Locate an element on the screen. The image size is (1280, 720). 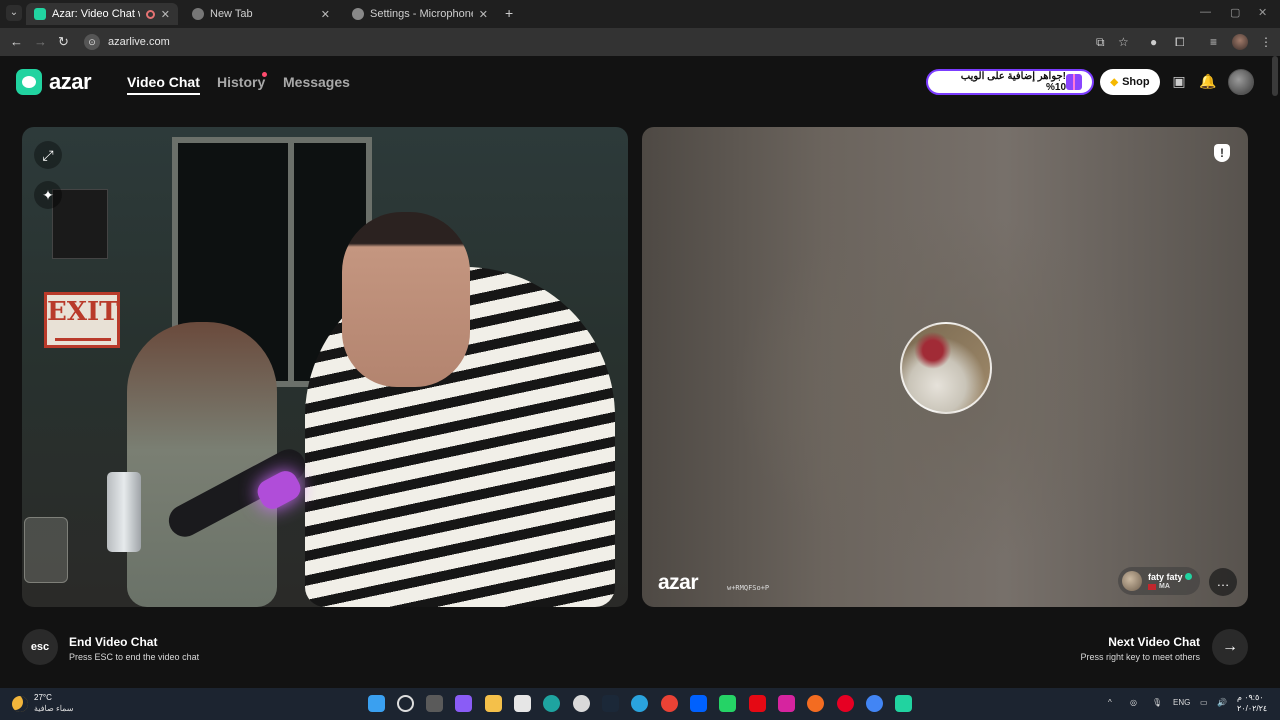
chrome-active-icon is located at coordinates (874, 703).